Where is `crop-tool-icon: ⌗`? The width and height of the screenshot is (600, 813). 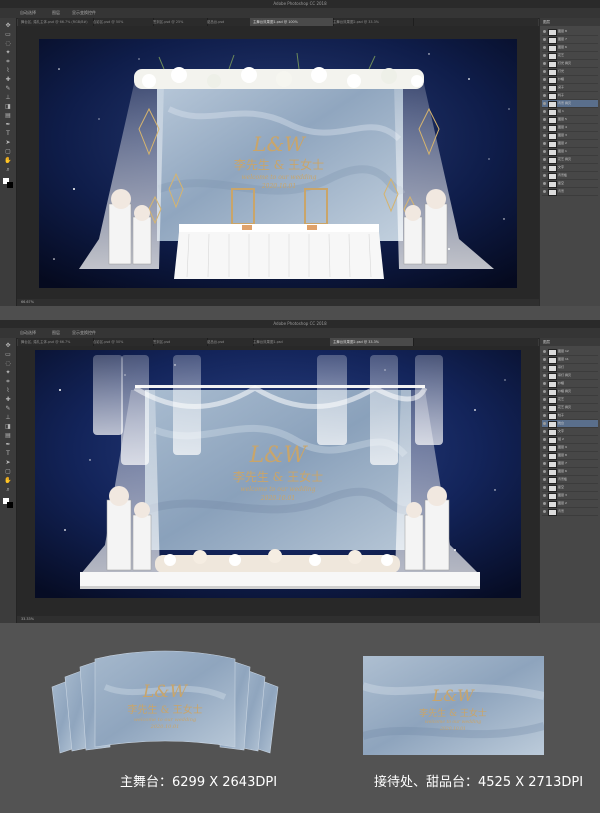
crop-tool-icon: ⌗ is located at coordinates (8, 61).